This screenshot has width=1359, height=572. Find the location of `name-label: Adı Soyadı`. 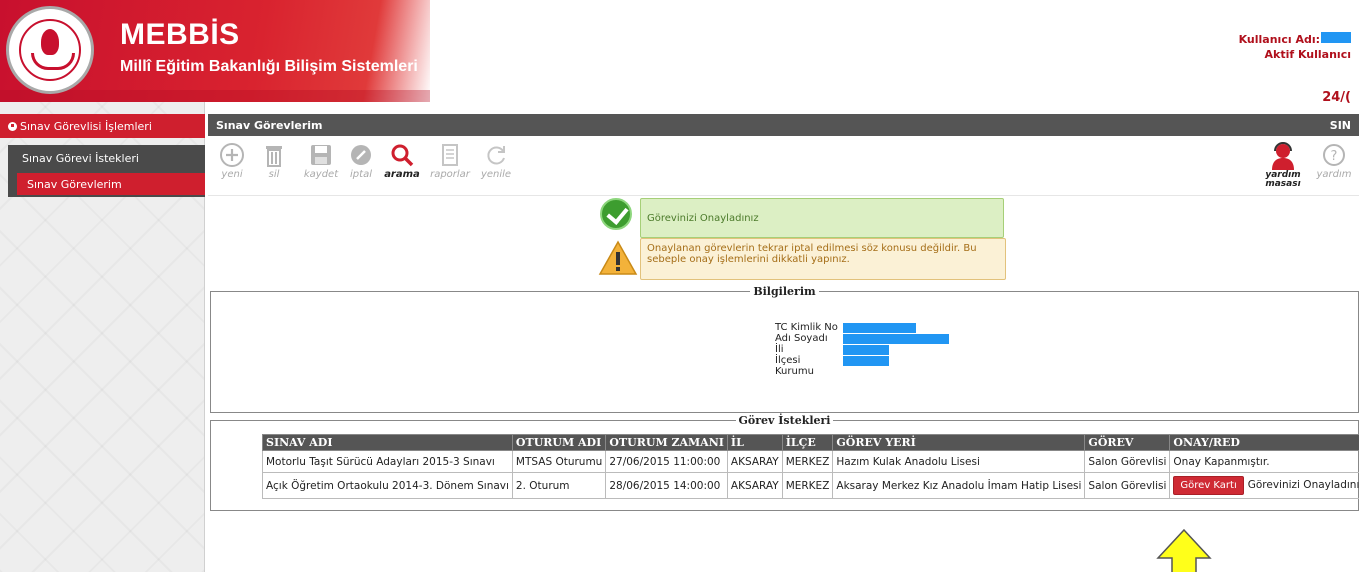

name-label: Adı Soyadı is located at coordinates (801, 338).